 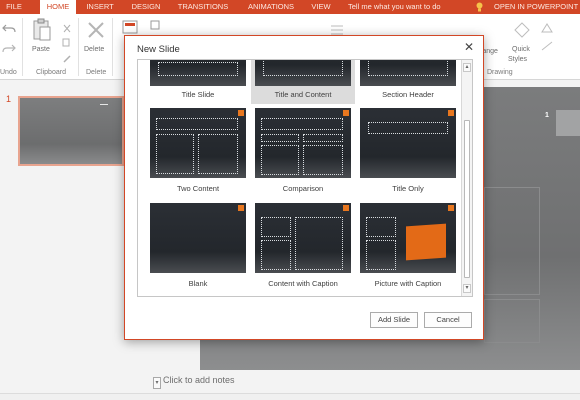 What do you see at coordinates (568, 123) in the screenshot?
I see `slide-accent-bar` at bounding box center [568, 123].